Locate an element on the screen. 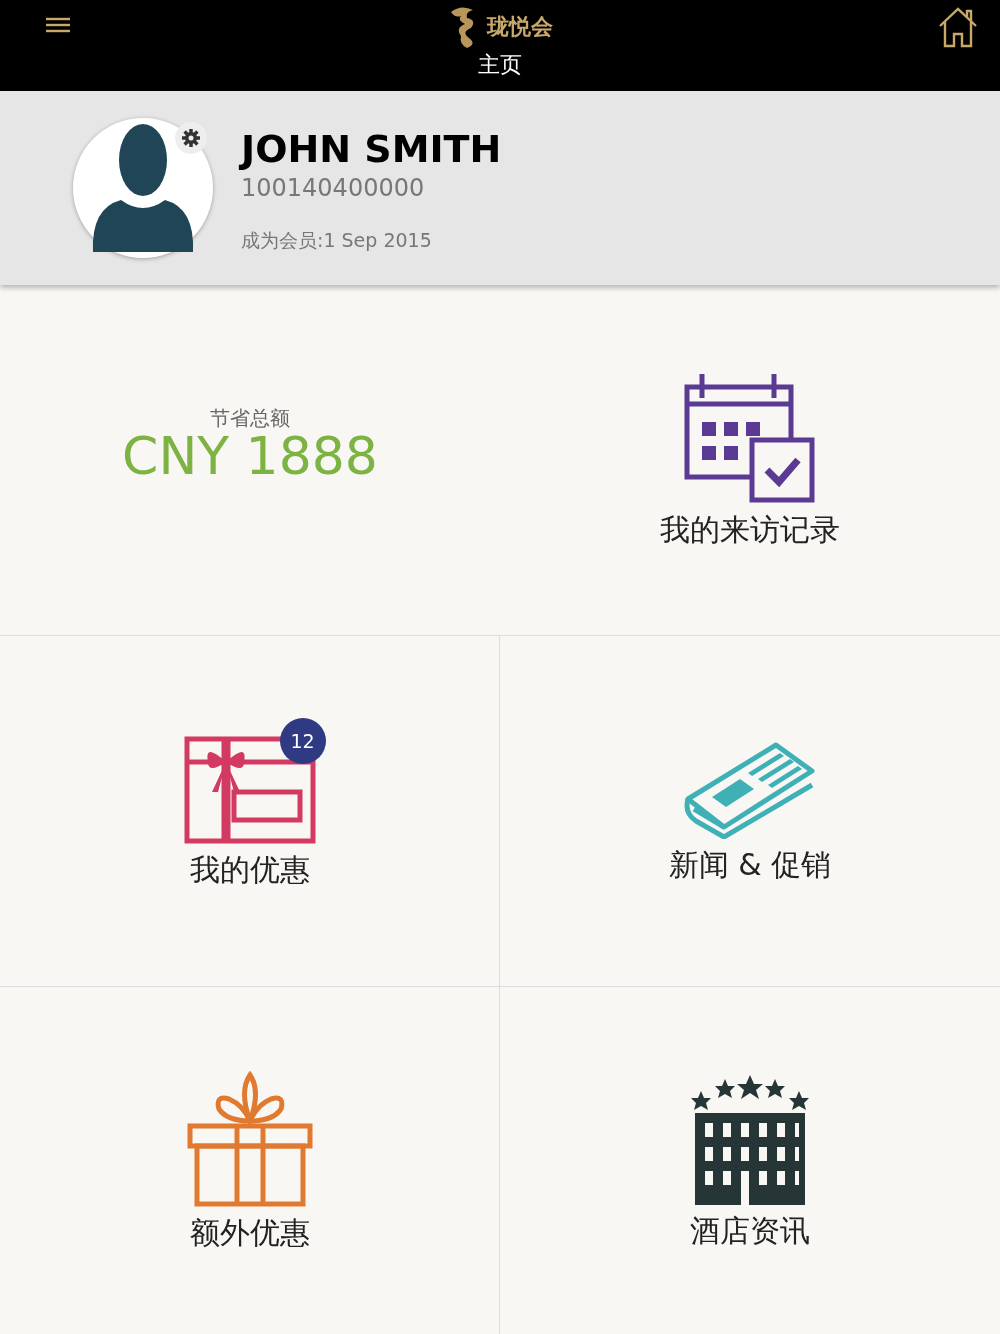 This screenshot has width=1000, height=1334. news-tile: 新闻 & 促销 is located at coordinates (750, 810).